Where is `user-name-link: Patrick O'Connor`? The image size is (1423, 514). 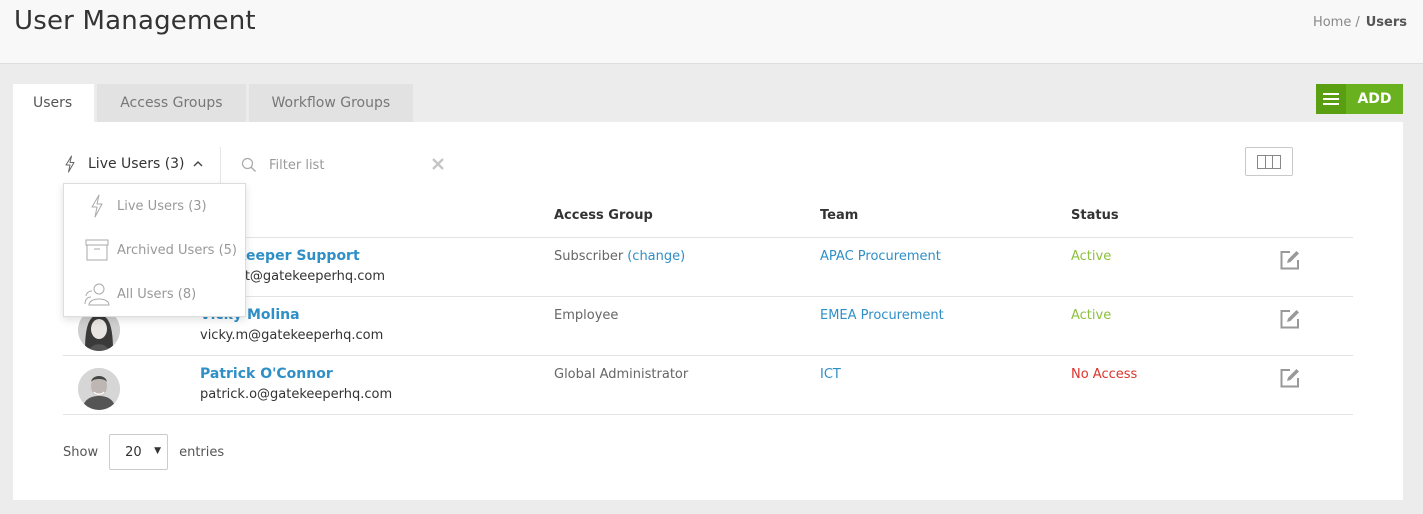 user-name-link: Patrick O'Connor is located at coordinates (266, 374).